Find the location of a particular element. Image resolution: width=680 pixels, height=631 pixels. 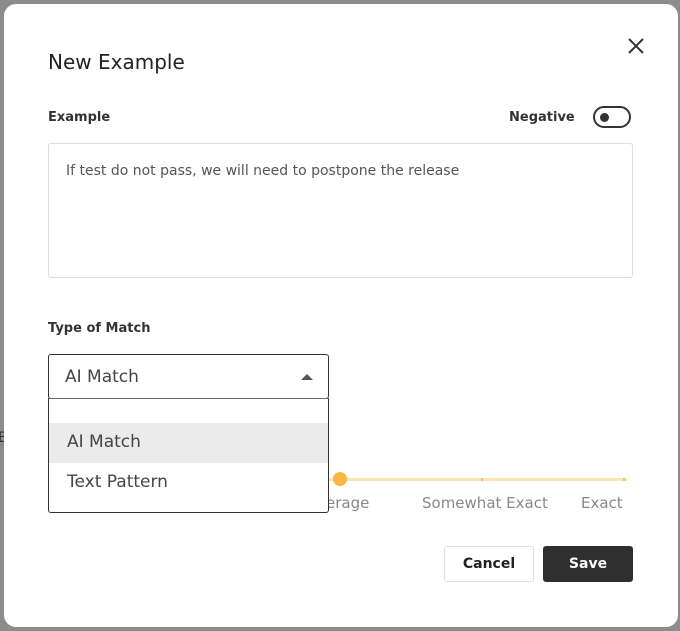

exactness-slider-thumb is located at coordinates (340, 479).